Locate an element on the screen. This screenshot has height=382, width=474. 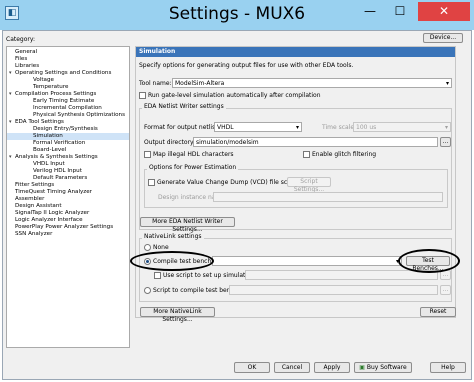
use-script-input is located at coordinates (341, 275).